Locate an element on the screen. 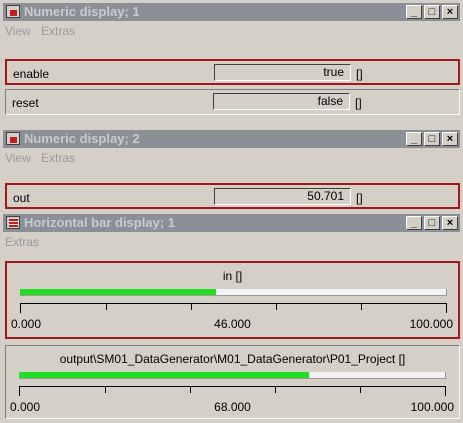 This screenshot has height=423, width=463. value-field: true is located at coordinates (282, 72).